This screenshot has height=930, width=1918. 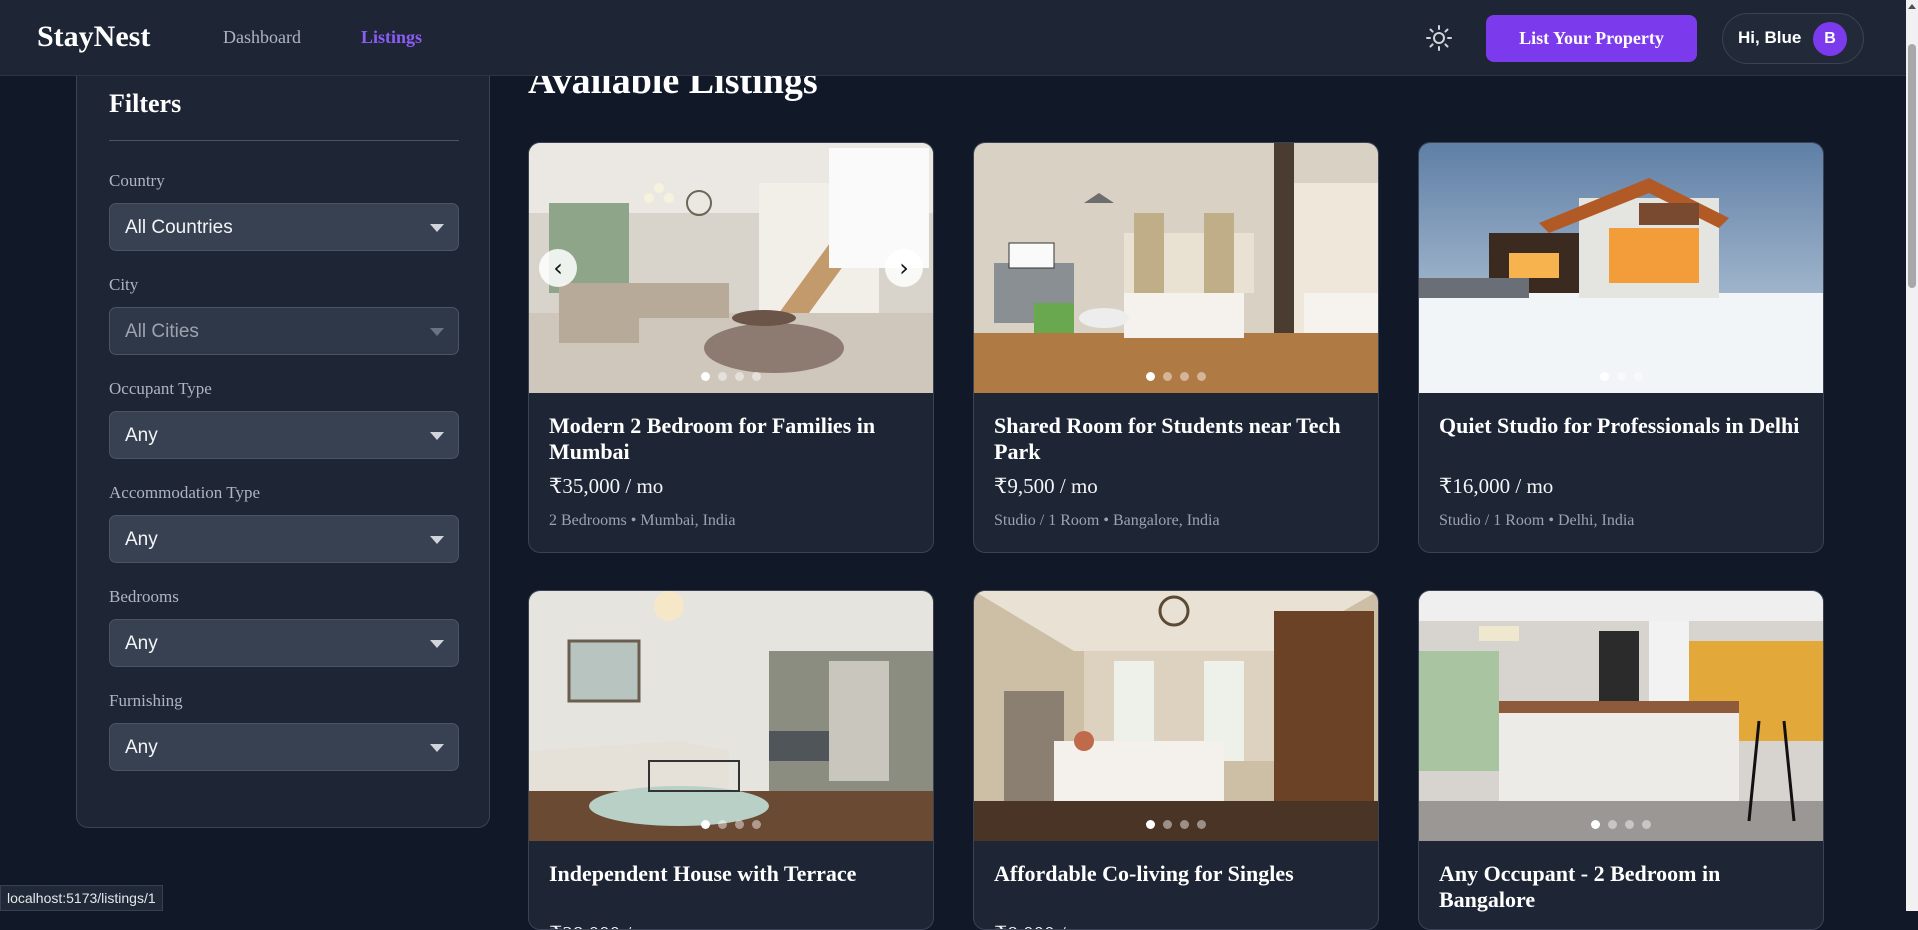 I want to click on listing-price: ₹16,000 / mo, so click(x=1496, y=486).